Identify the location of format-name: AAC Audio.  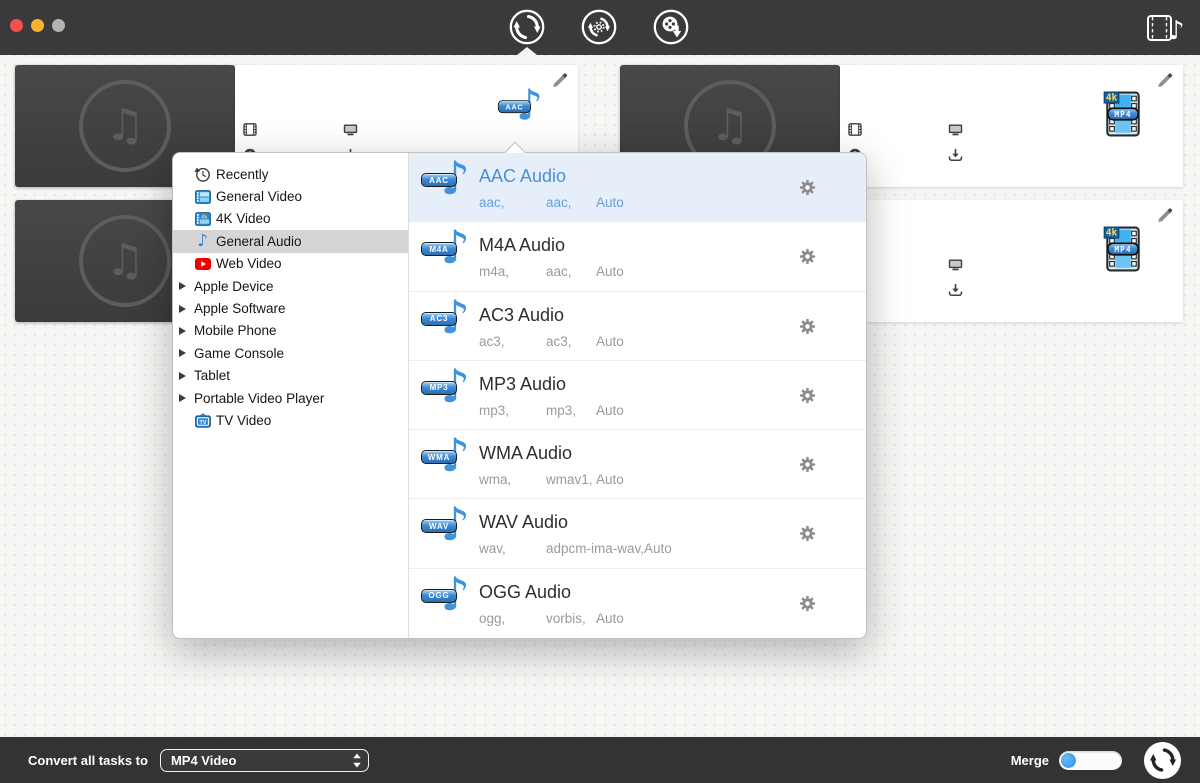
(523, 176).